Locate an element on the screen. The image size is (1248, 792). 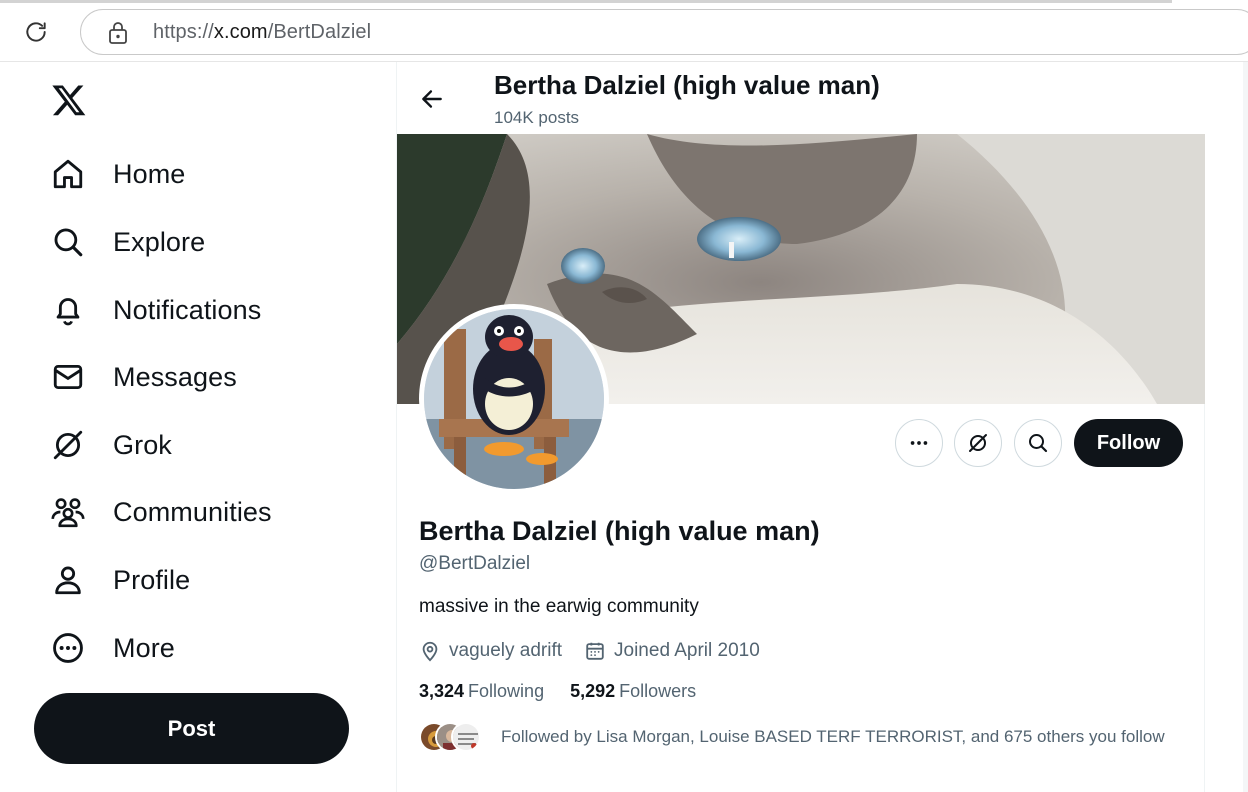
profile-stats: 3,324 Following 5,292 Followers is located at coordinates (570, 691).